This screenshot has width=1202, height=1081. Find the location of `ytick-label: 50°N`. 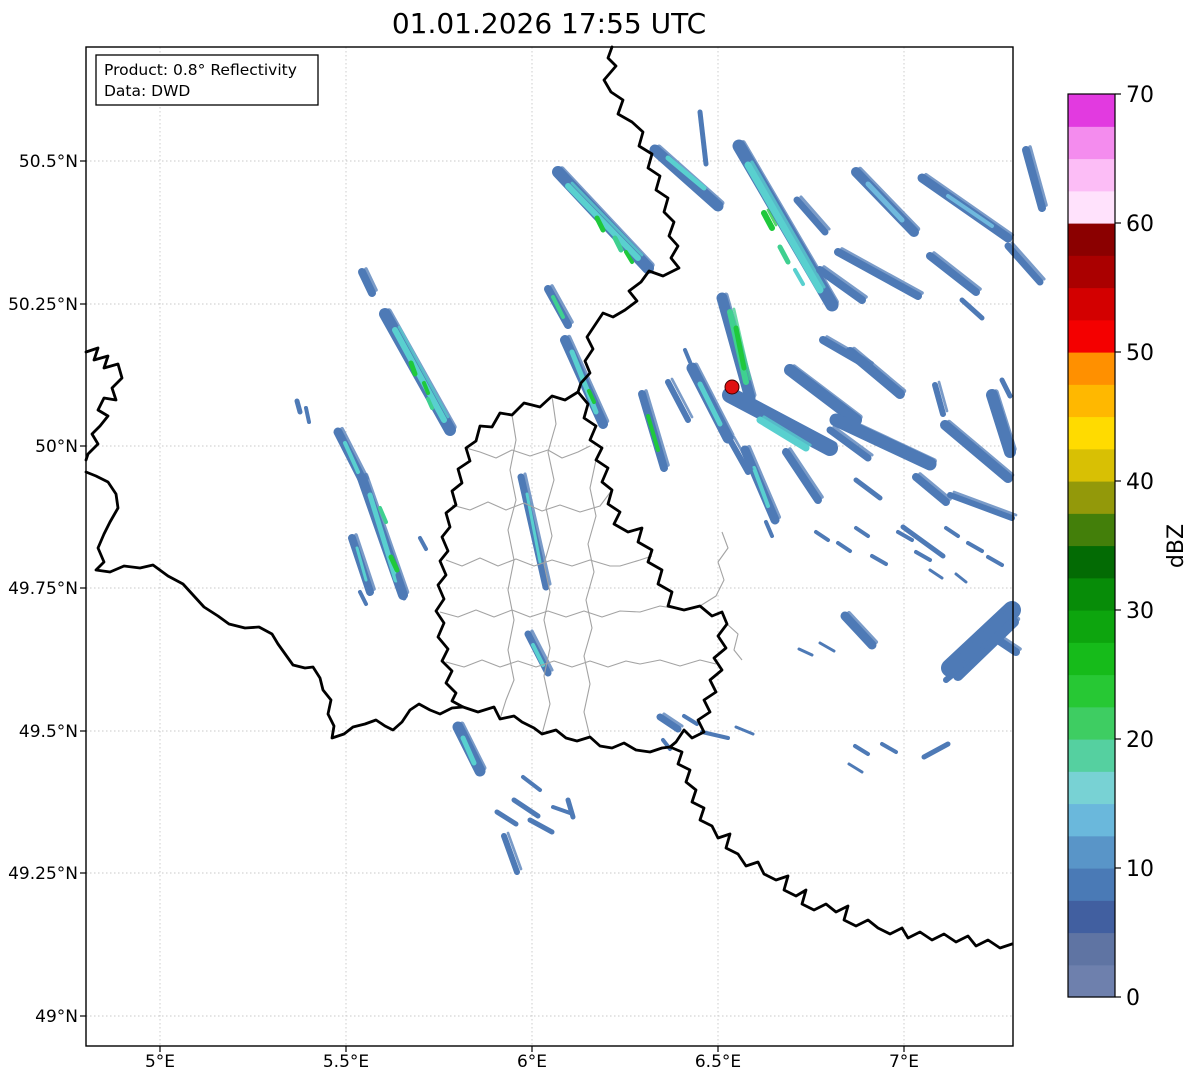

ytick-label: 50°N is located at coordinates (56, 447).